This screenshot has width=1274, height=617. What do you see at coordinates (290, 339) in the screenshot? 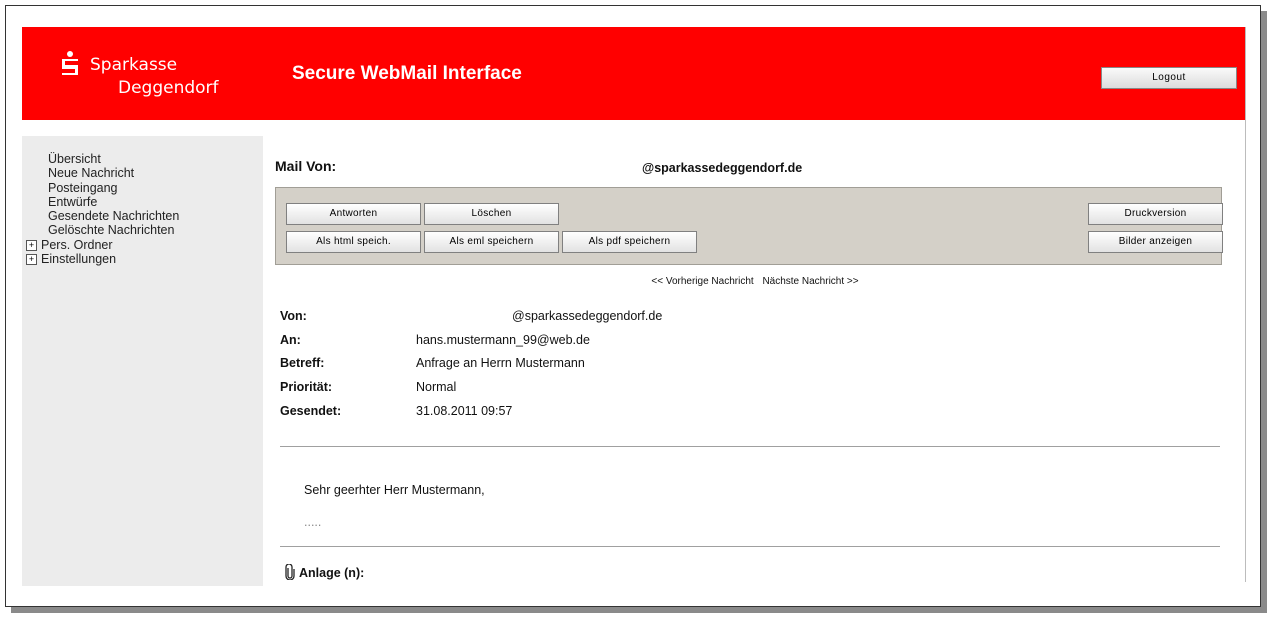
I see `meta-label: An:` at bounding box center [290, 339].